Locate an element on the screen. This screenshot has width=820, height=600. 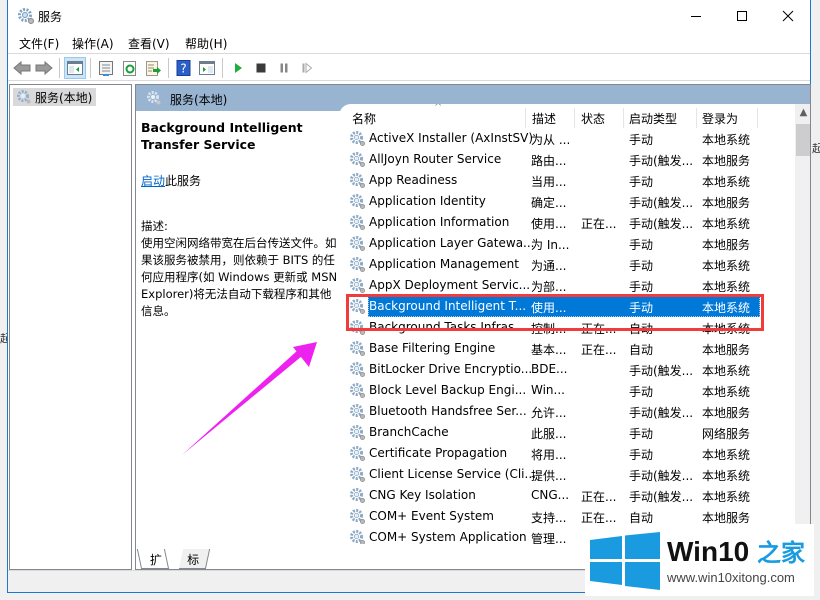
scrollbar-thumb is located at coordinates (803, 140).